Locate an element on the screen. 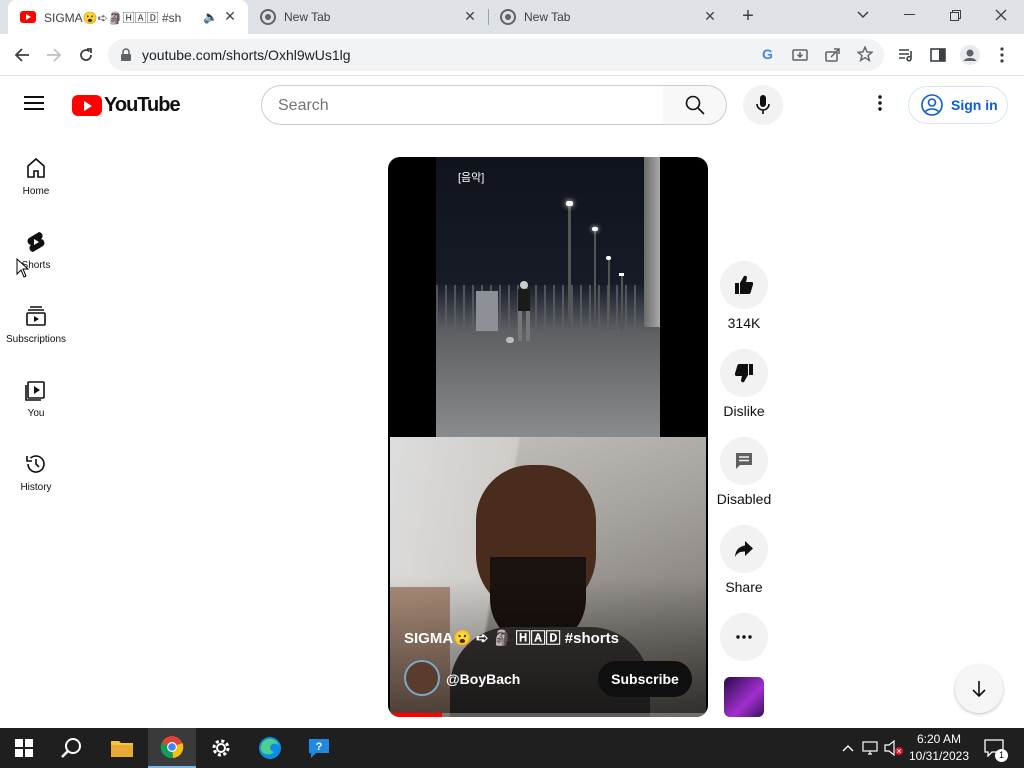 This screenshot has width=1024, height=768. guide-item-shorts: Shorts is located at coordinates (36, 257).